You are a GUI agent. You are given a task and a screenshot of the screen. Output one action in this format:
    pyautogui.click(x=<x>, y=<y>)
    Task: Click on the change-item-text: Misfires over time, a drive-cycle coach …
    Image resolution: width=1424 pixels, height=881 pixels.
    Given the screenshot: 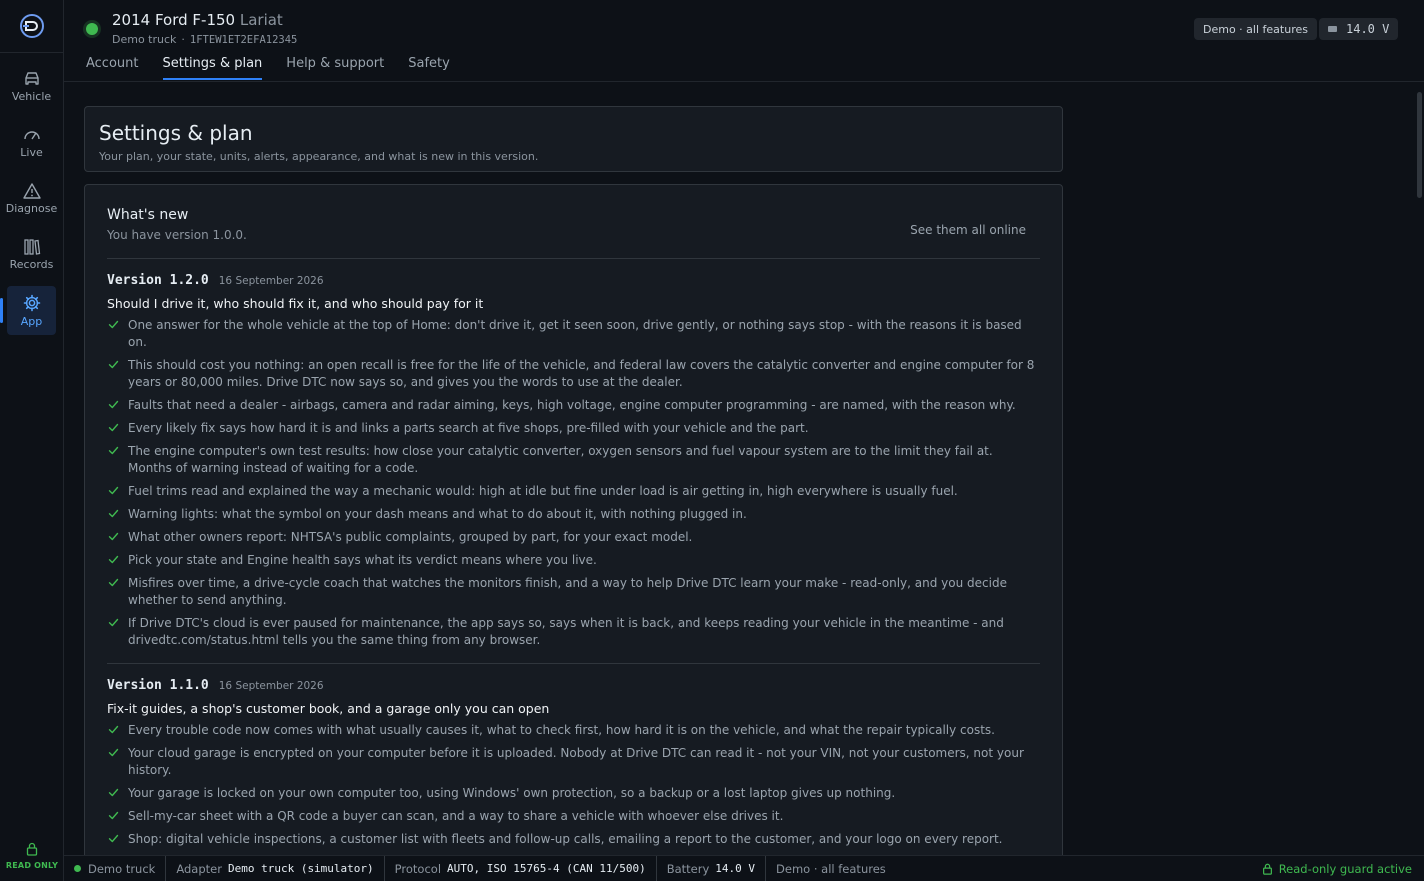 What is the action you would take?
    pyautogui.click(x=567, y=591)
    